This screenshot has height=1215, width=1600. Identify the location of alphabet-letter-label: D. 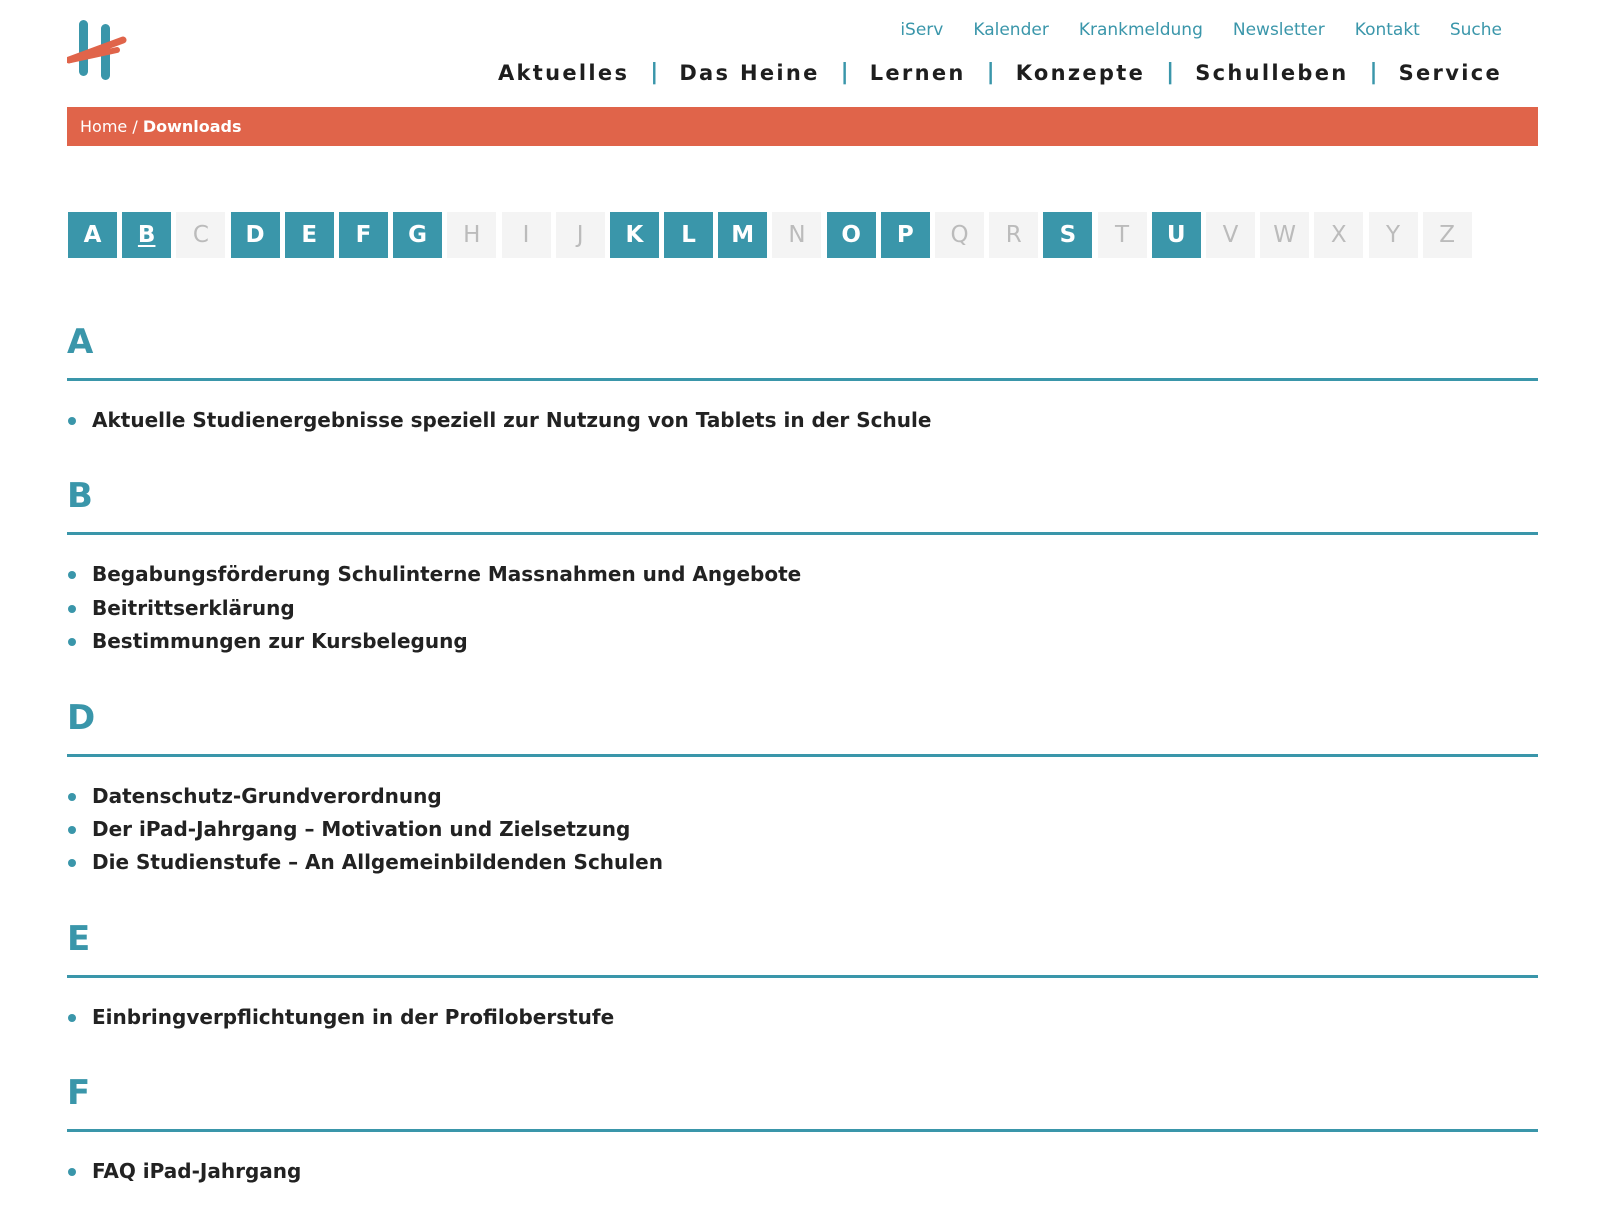
(255, 235).